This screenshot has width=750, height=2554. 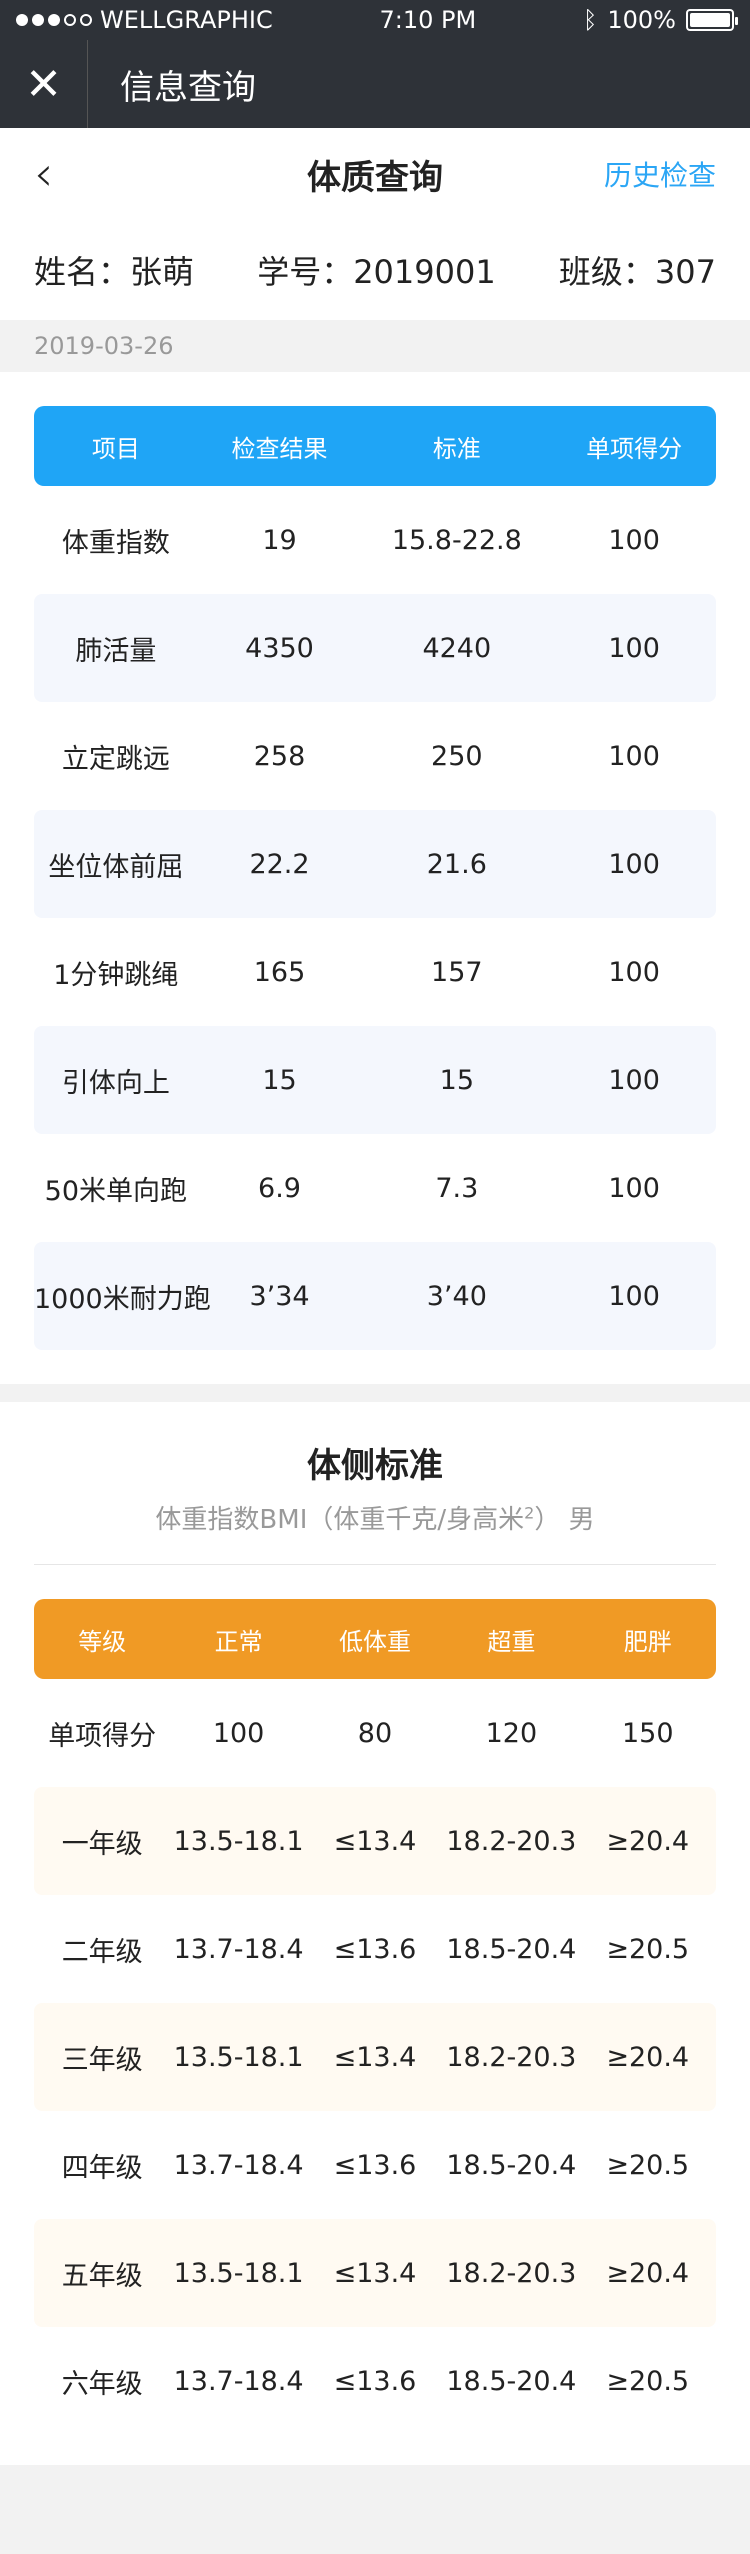 I want to click on table-row: 五年级 13.5-18.1 ≤13.4 18.2-20.3 ≥20.4, so click(x=375, y=2273).